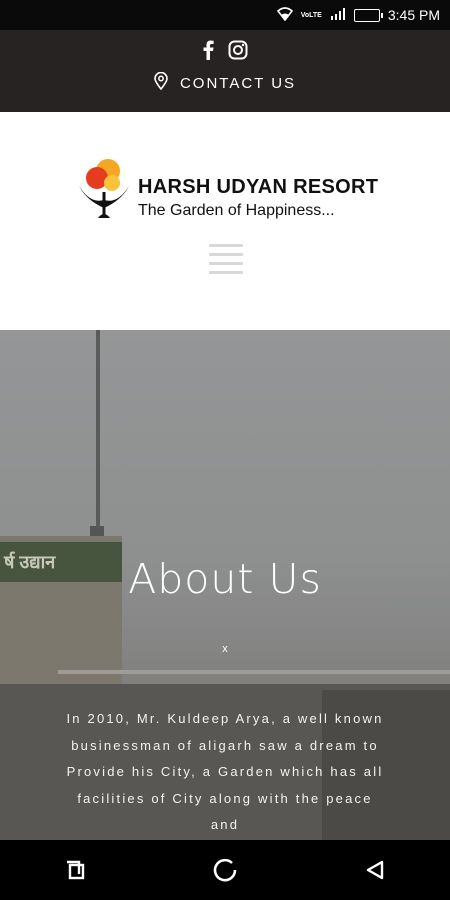 This screenshot has width=450, height=900. What do you see at coordinates (258, 187) in the screenshot?
I see `brand-name: HARSH UDYAN RESORT` at bounding box center [258, 187].